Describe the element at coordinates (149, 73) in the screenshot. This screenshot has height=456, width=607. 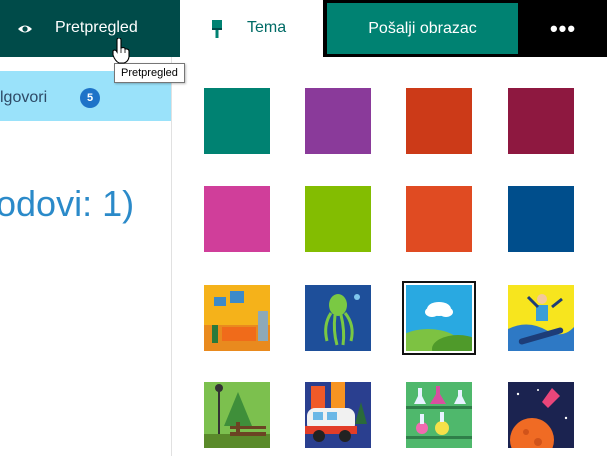
I see `preview-tooltip: Pretpregled` at that location.